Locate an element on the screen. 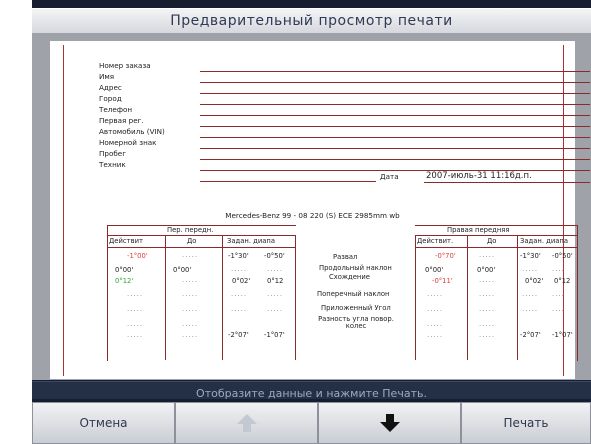 The image size is (591, 444). left-tootr-spec-min: -2°07' is located at coordinates (238, 335).